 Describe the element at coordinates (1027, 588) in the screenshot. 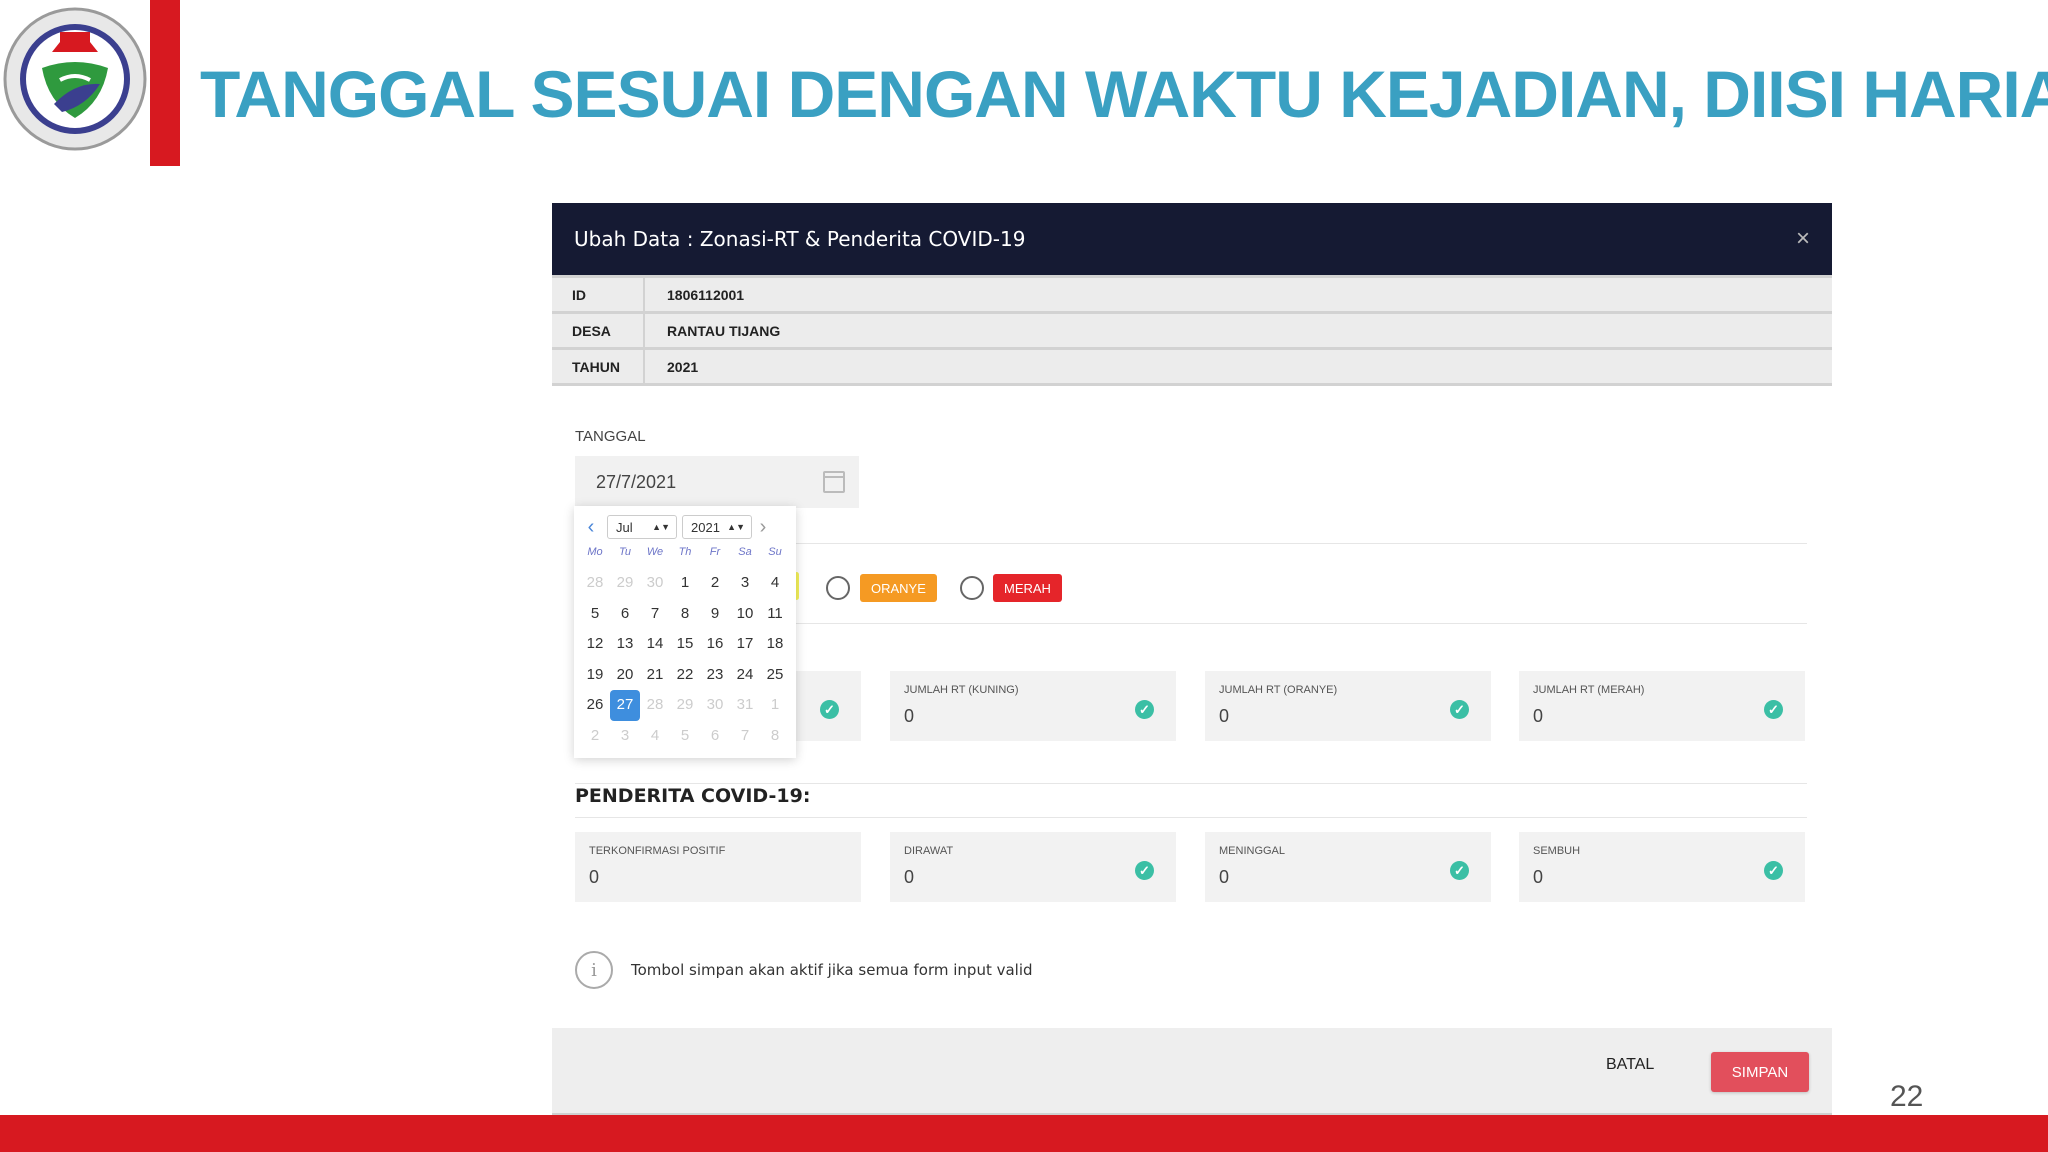

I see `badge-merah: MERAH` at that location.